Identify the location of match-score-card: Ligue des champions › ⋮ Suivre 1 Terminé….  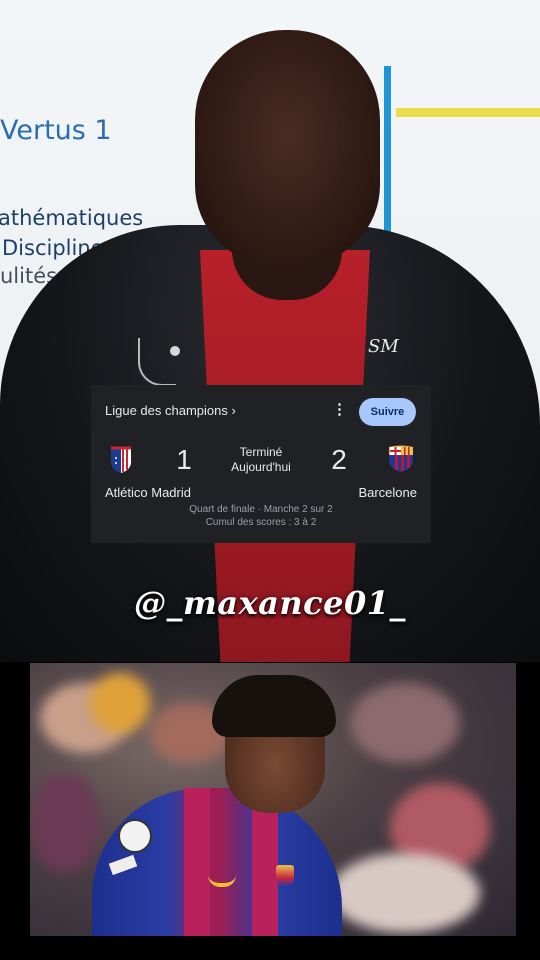
(261, 464).